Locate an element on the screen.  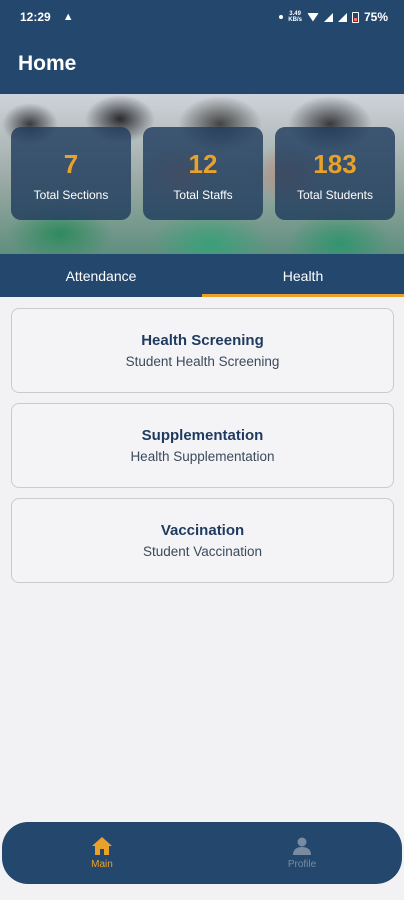
vaccination-card: Vaccination Student Vaccination is located at coordinates (202, 540).